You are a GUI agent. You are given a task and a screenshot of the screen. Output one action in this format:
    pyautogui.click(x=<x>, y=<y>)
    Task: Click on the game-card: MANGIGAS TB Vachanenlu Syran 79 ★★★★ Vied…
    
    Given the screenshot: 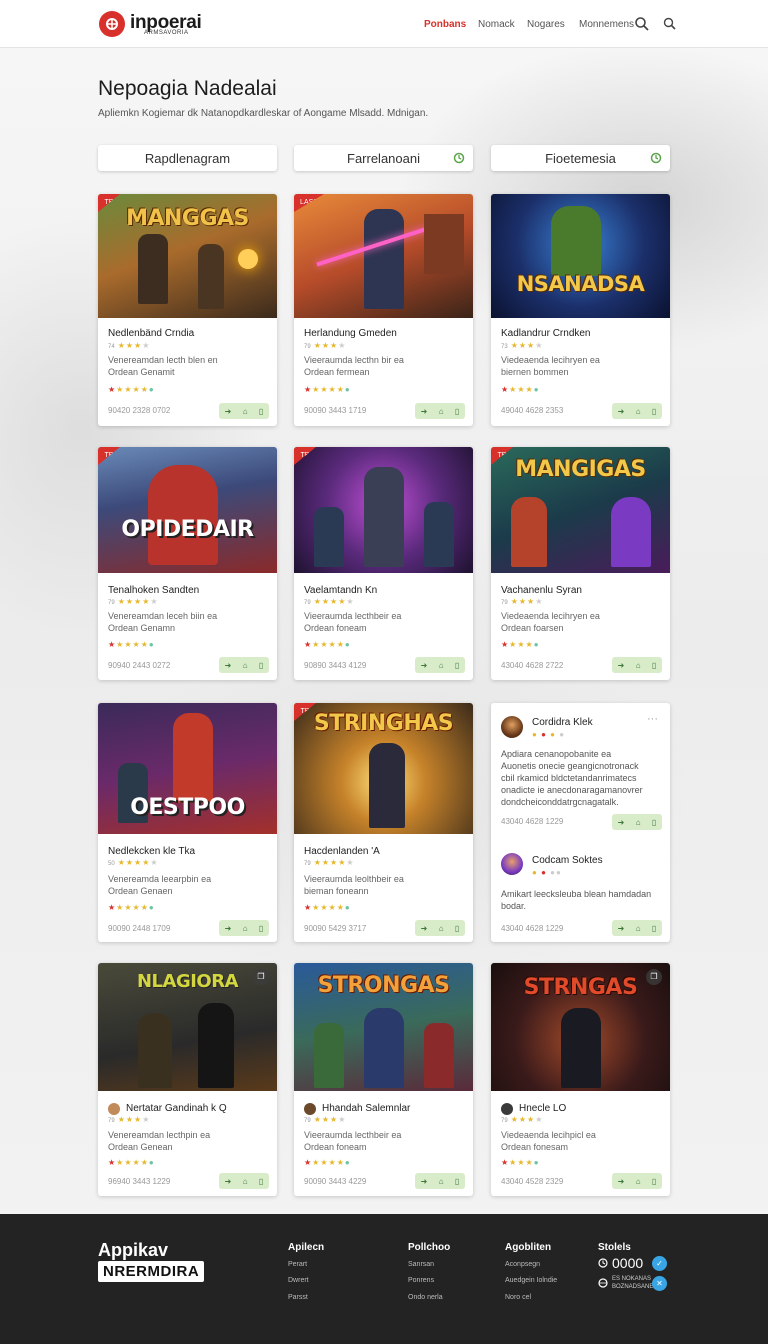 What is the action you would take?
    pyautogui.click(x=580, y=563)
    